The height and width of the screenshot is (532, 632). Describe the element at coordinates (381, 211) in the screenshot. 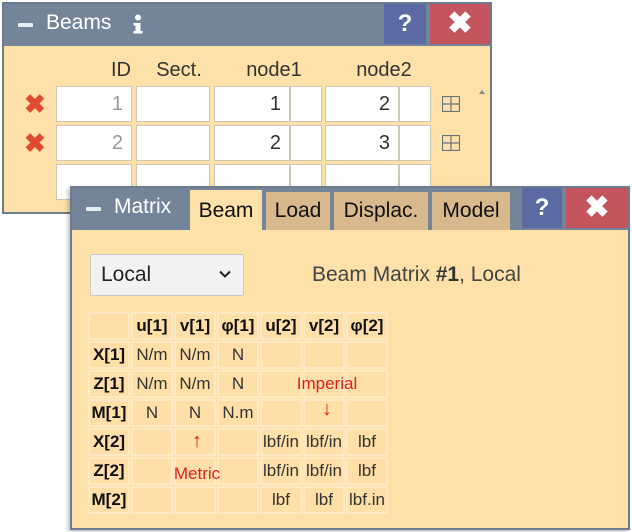

I see `tab-displacement: Displac.` at that location.